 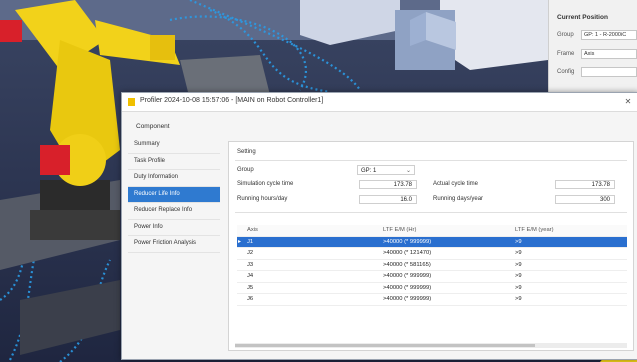 What do you see at coordinates (250, 287) in the screenshot?
I see `axis-cell: J5` at bounding box center [250, 287].